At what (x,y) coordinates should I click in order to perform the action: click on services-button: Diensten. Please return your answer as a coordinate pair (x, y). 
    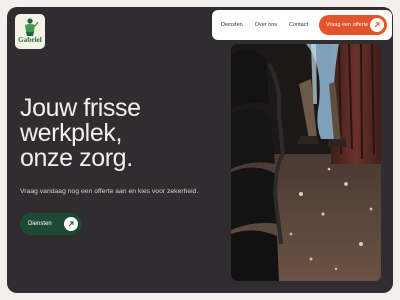
    Looking at the image, I should click on (51, 224).